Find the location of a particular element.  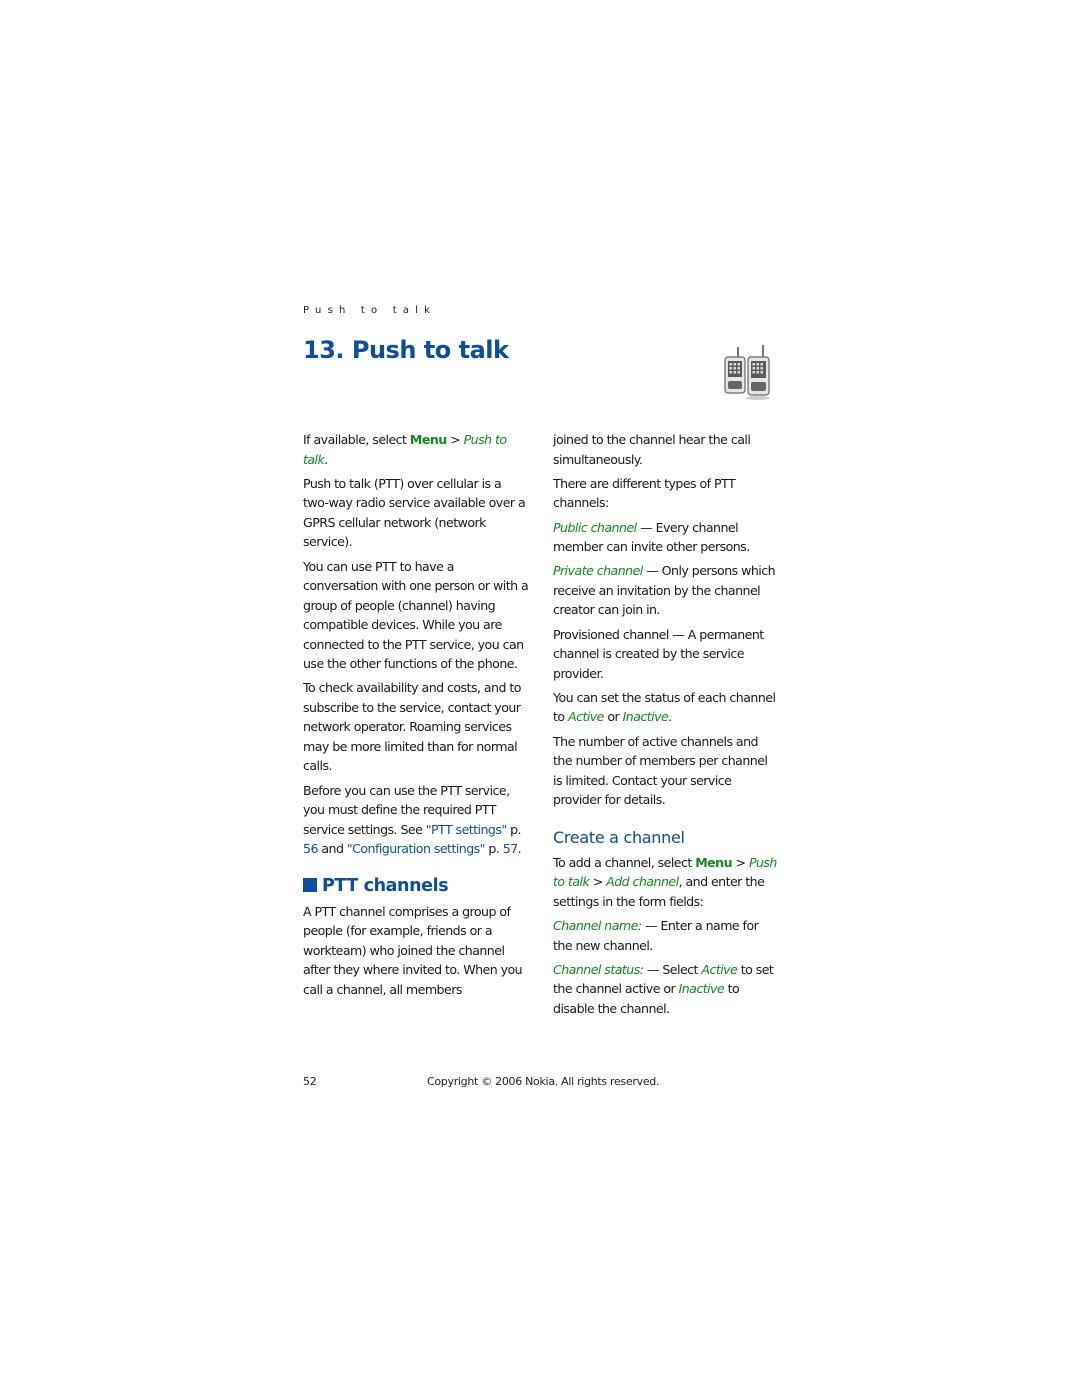

add-channel-link: Add channel is located at coordinates (642, 881).